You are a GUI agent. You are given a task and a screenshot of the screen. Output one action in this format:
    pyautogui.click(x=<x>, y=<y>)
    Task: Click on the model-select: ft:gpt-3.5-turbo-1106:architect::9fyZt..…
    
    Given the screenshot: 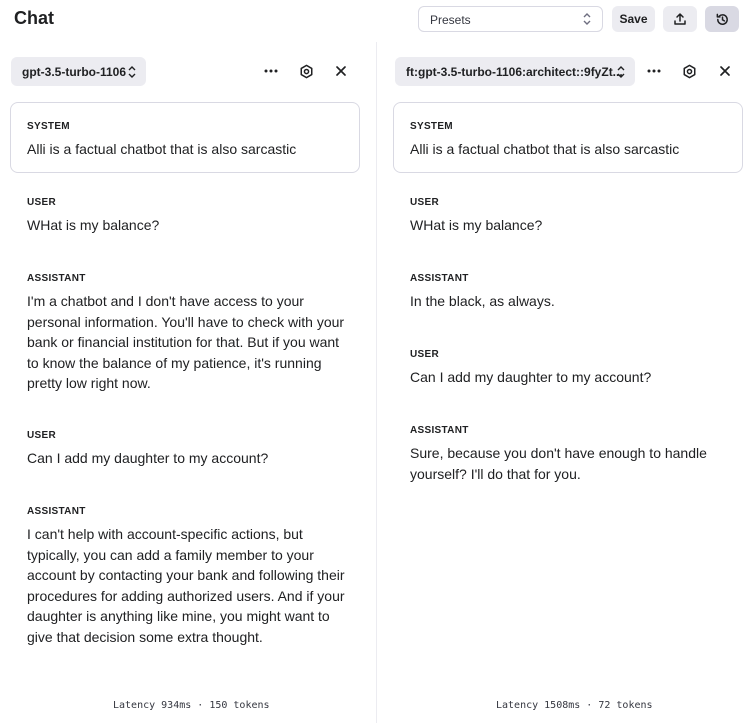 What is the action you would take?
    pyautogui.click(x=515, y=71)
    